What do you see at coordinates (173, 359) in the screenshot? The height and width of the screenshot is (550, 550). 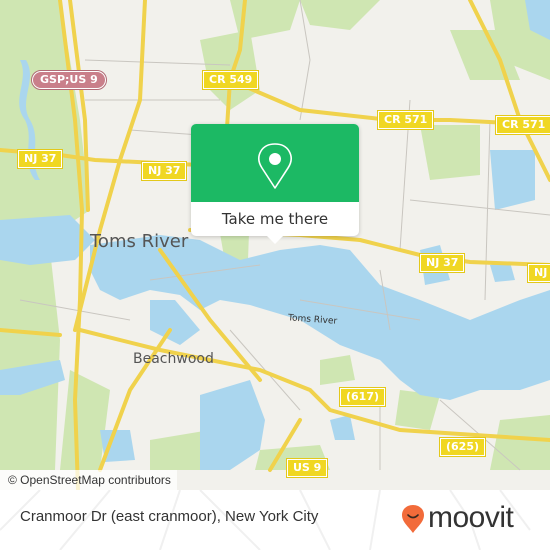 I see `place-label-beachwood: Beachwood` at bounding box center [173, 359].